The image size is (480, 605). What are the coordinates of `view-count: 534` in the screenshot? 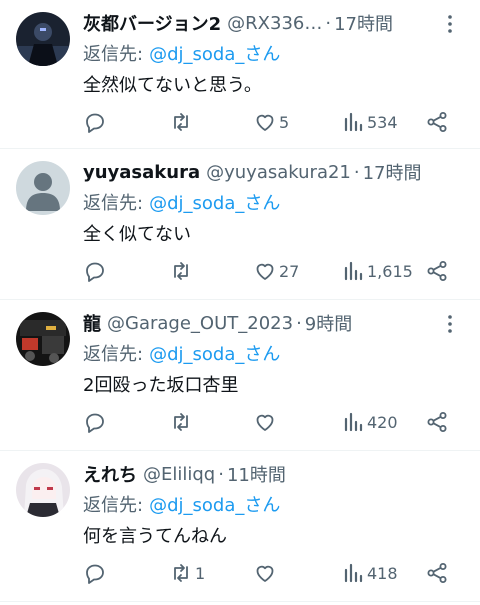 It's located at (382, 122).